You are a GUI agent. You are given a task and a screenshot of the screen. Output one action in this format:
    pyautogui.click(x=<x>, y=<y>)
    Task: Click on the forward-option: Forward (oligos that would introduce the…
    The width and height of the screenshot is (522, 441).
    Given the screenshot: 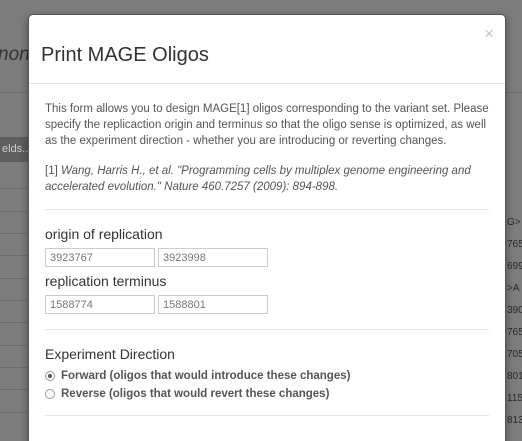 What is the action you would take?
    pyautogui.click(x=267, y=376)
    